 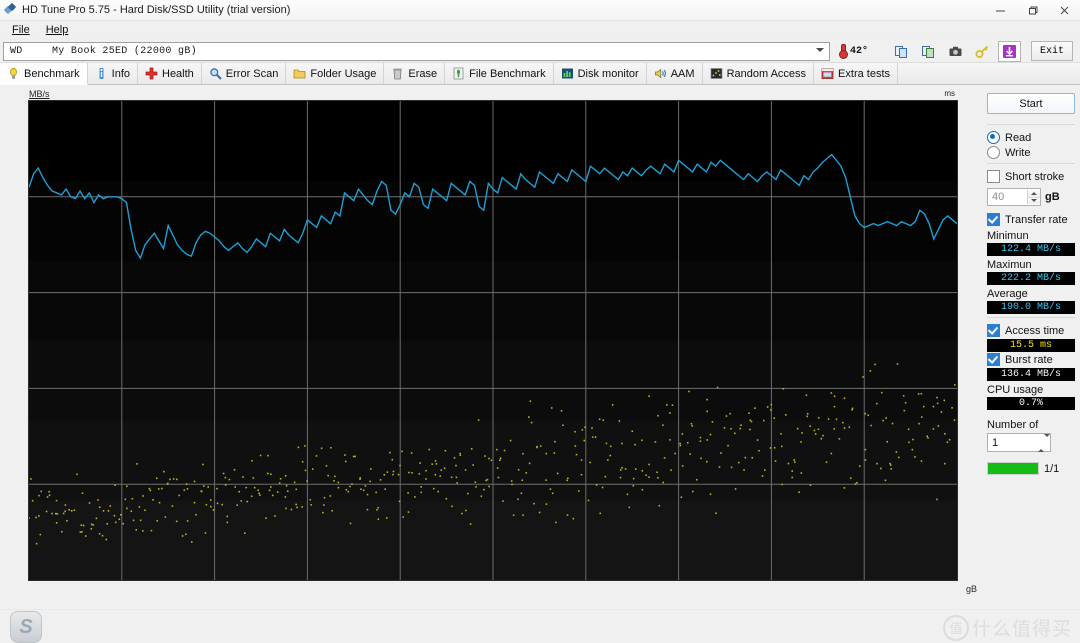 What do you see at coordinates (1013, 425) in the screenshot?
I see `number-of-label: Number of` at bounding box center [1013, 425].